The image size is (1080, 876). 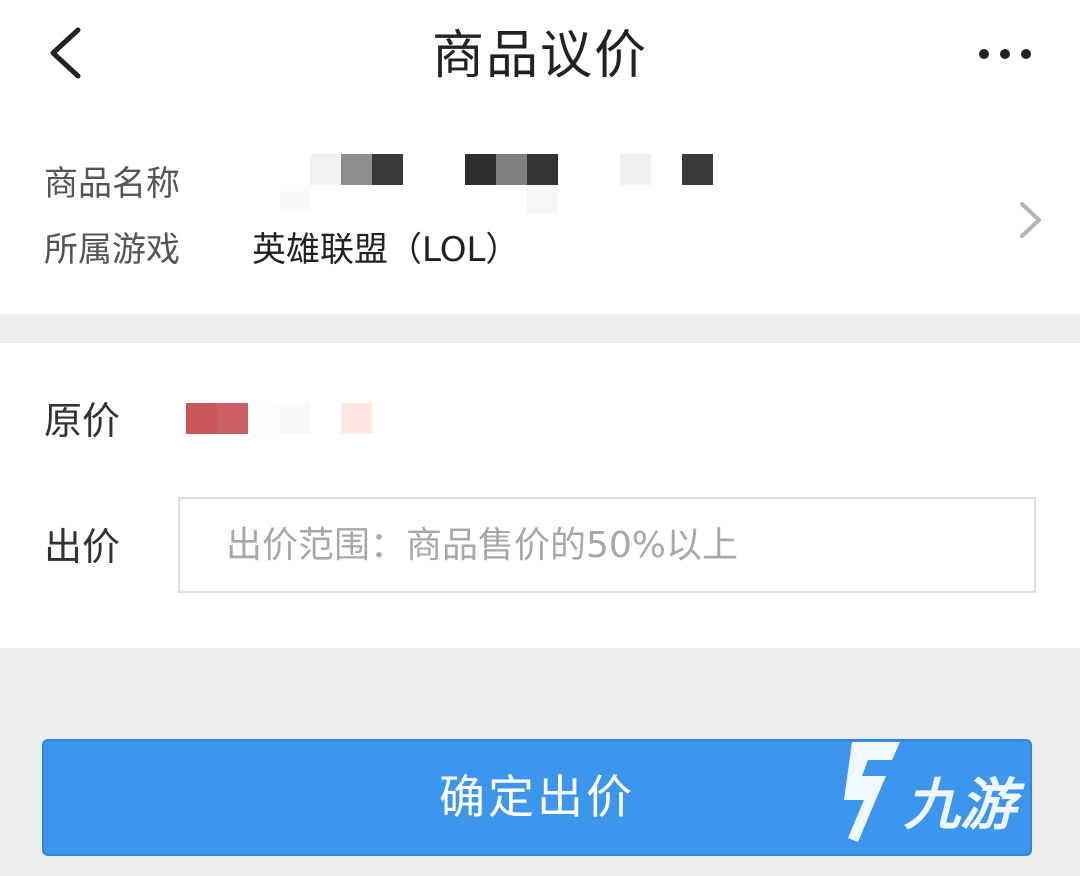 I want to click on game-label: 所属游戏, so click(x=112, y=250).